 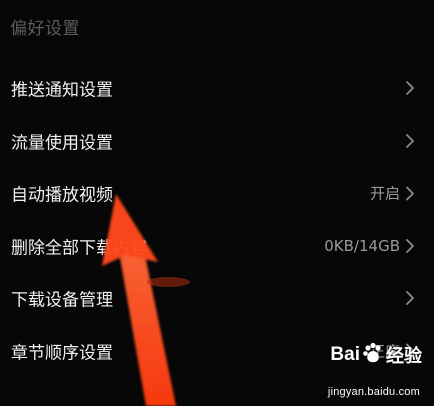 I want to click on watermark-logo-cn: 经验, so click(x=404, y=356).